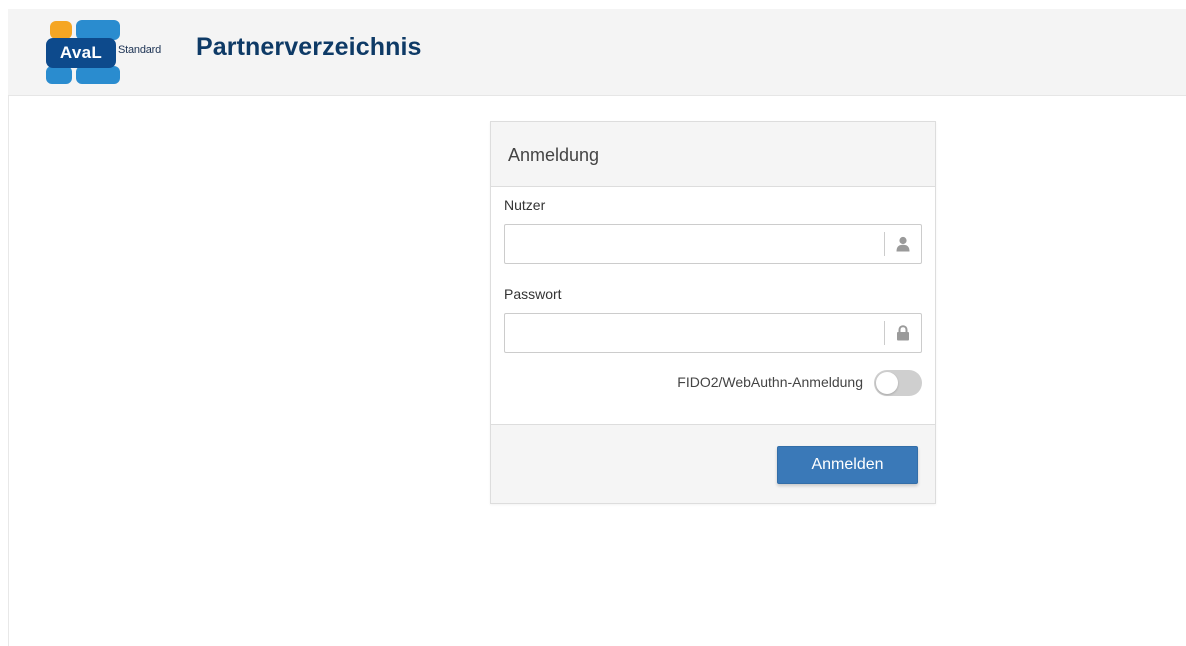 Image resolution: width=1186 pixels, height=646 pixels. What do you see at coordinates (597, 52) in the screenshot?
I see `app-header: AvaL Standard Partnerverzeichnis` at bounding box center [597, 52].